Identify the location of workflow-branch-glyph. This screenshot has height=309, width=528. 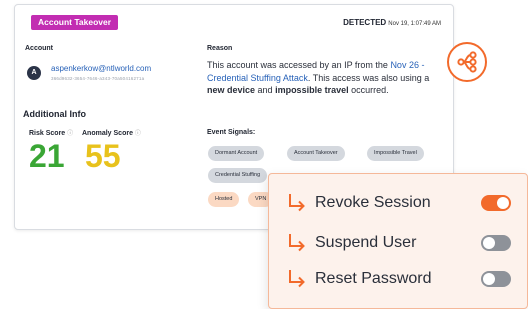
(467, 62).